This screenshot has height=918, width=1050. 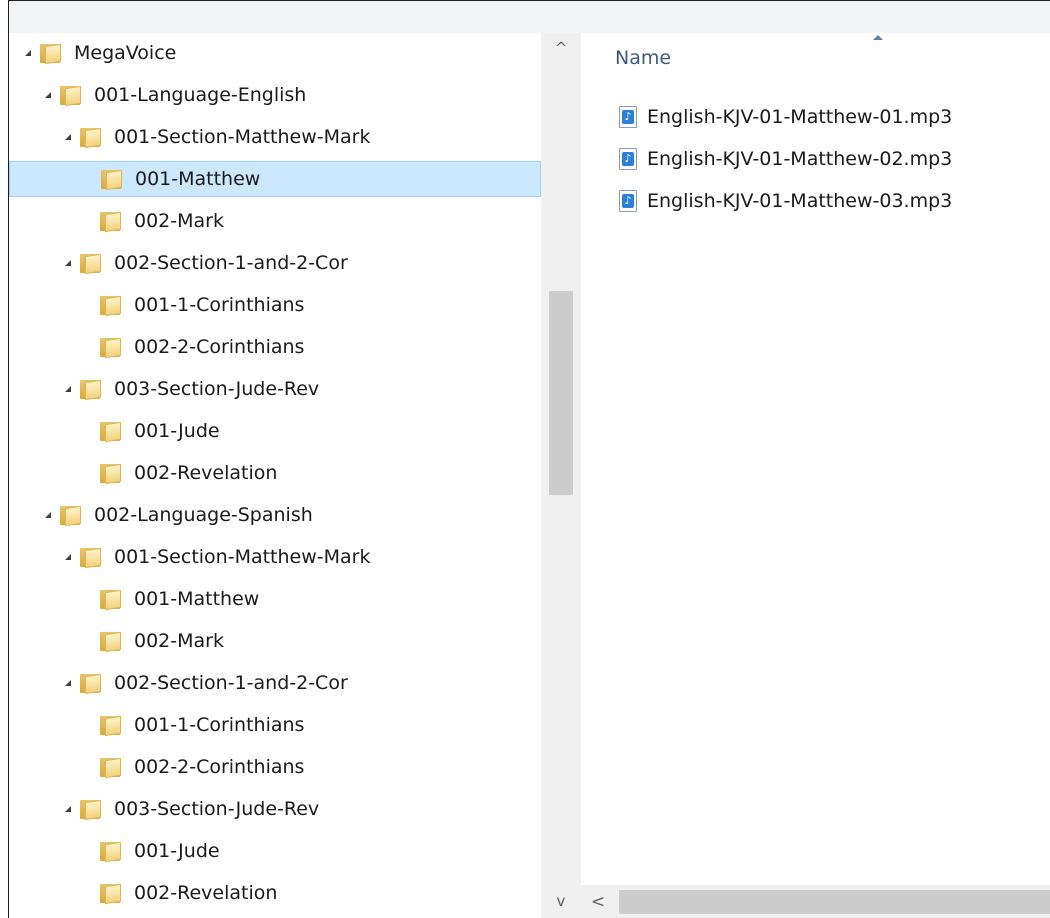 What do you see at coordinates (125, 52) in the screenshot?
I see `tree-item-label: MegaVoice` at bounding box center [125, 52].